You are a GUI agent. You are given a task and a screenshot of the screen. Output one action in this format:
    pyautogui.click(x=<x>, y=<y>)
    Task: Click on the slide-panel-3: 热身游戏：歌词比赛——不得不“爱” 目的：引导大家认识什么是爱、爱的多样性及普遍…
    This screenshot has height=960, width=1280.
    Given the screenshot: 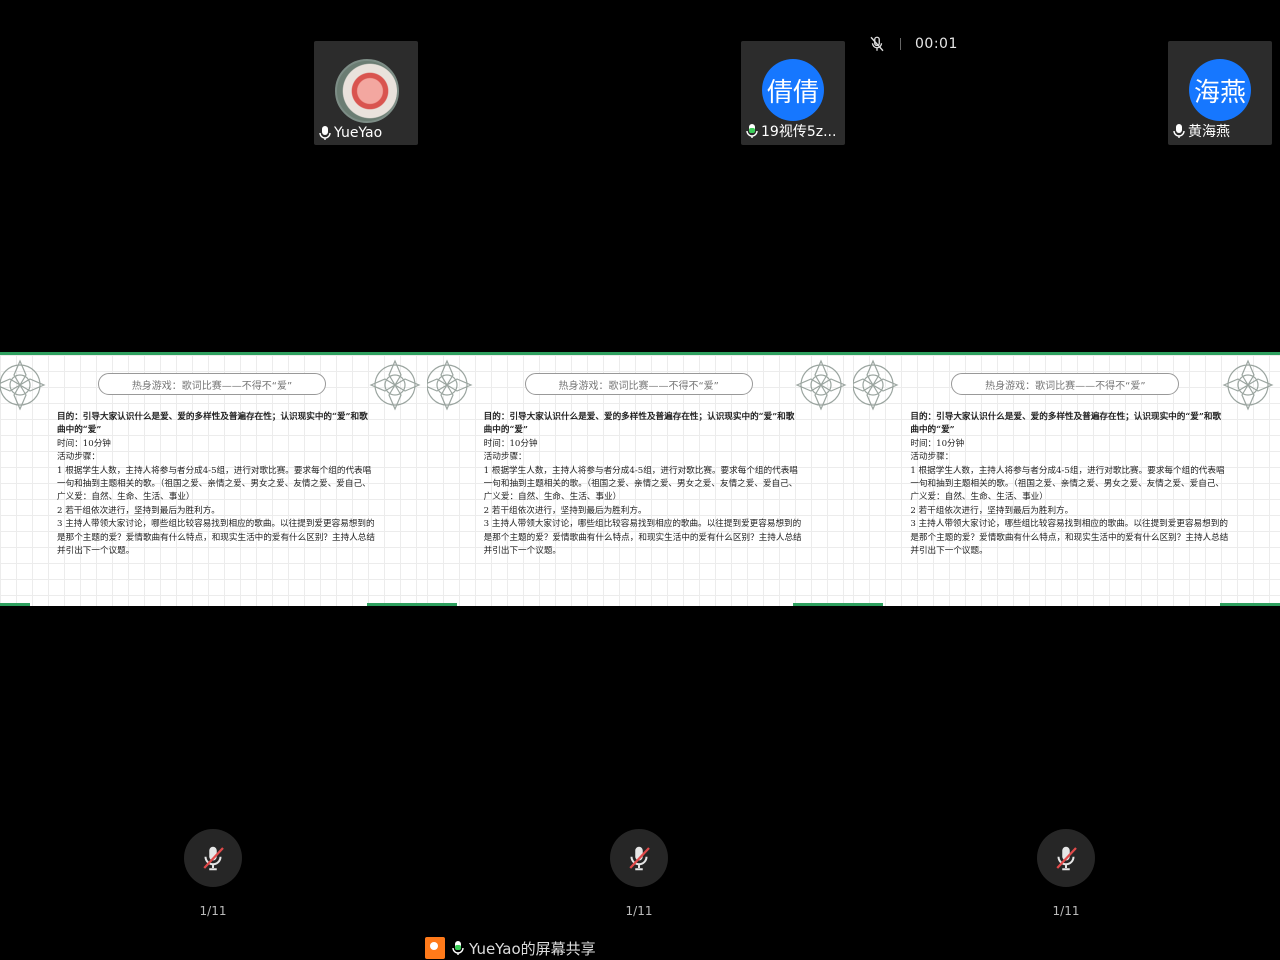 What is the action you would take?
    pyautogui.click(x=1066, y=479)
    